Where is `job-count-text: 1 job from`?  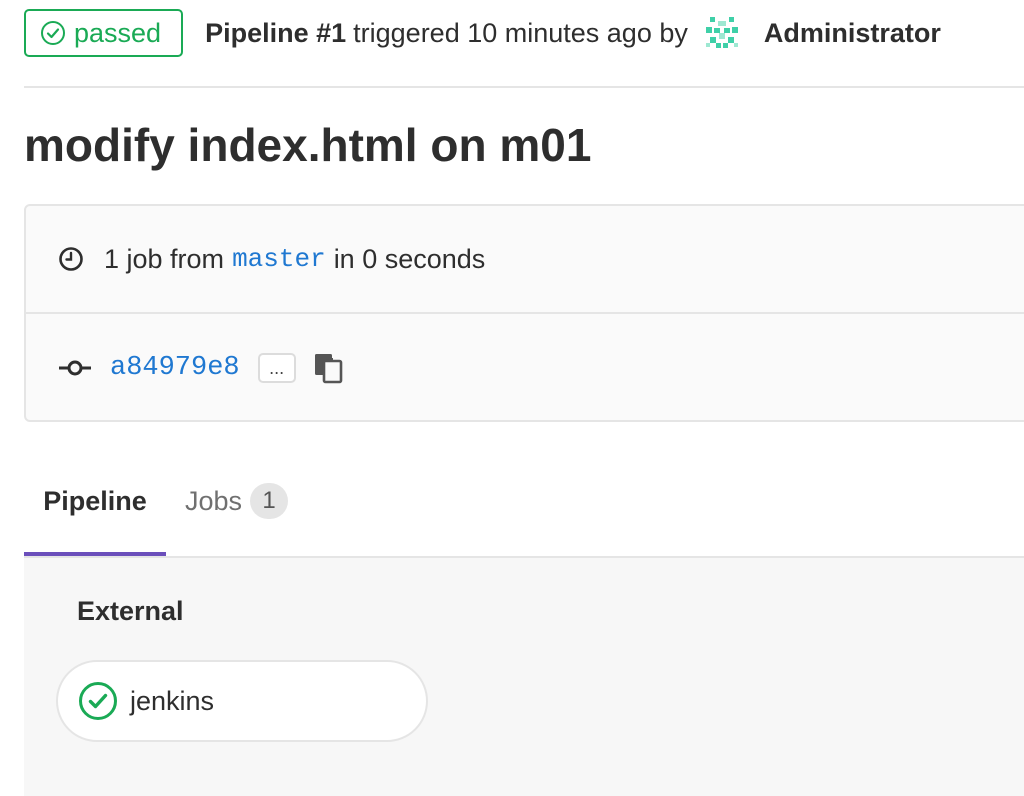
job-count-text: 1 job from is located at coordinates (164, 258).